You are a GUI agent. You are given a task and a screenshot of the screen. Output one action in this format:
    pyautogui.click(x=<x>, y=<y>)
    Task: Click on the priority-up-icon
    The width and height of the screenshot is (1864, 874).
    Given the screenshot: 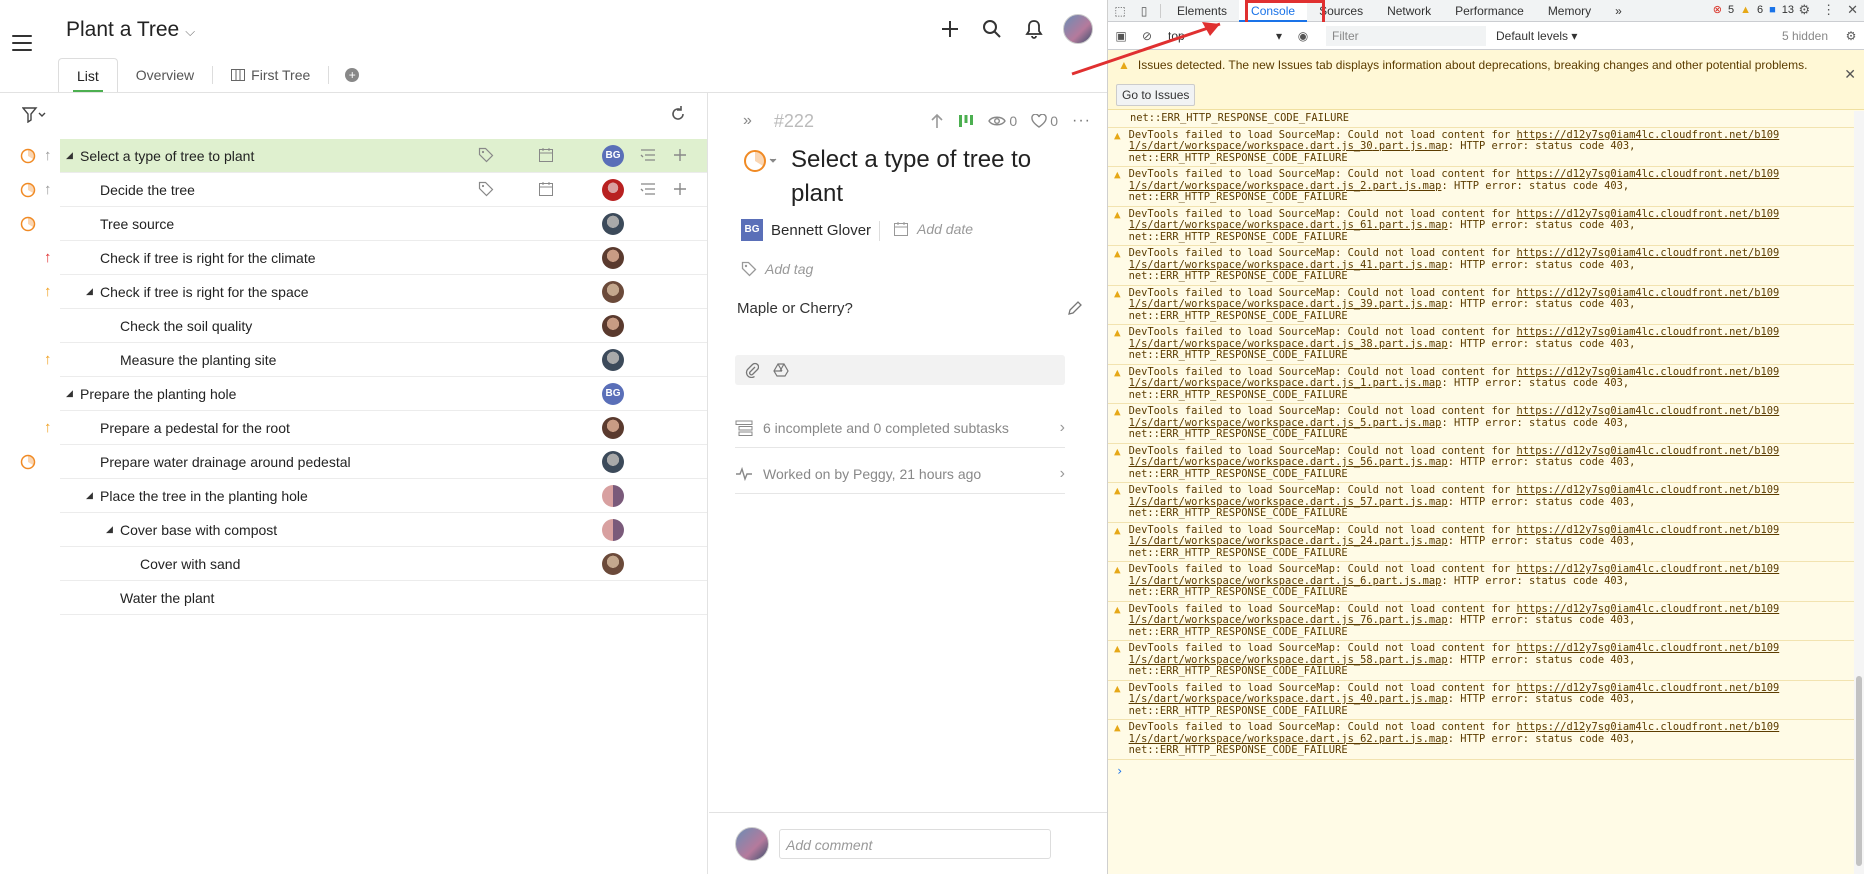 What is the action you would take?
    pyautogui.click(x=937, y=121)
    